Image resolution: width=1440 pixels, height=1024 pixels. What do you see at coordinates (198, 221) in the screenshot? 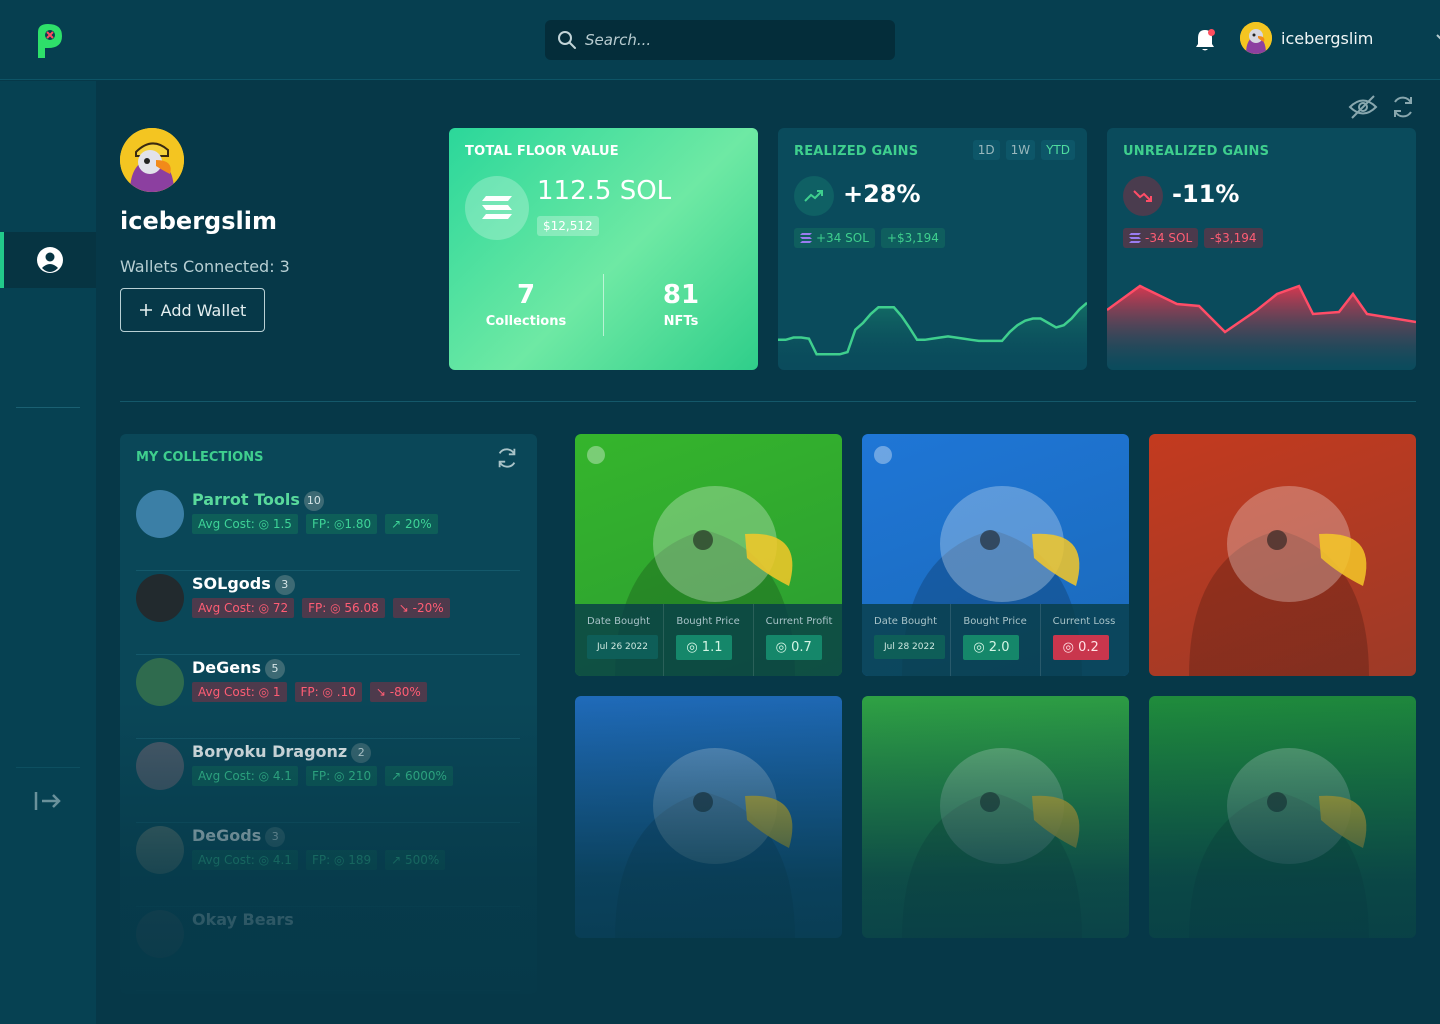
I see `profile-name: icebergslim` at bounding box center [198, 221].